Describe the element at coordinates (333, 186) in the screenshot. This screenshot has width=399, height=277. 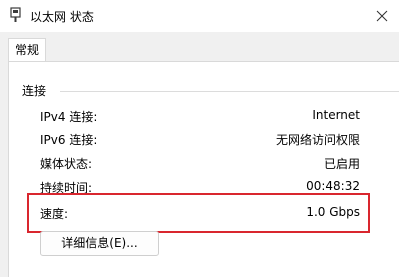
I see `duration-value: 00:48:32` at that location.